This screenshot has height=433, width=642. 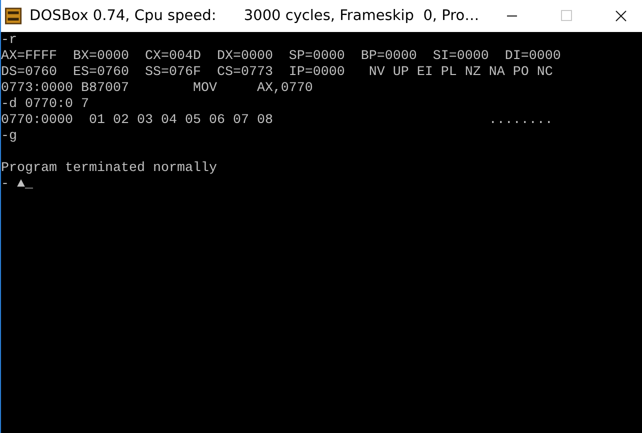 I want to click on console-line: -g, so click(x=9, y=137).